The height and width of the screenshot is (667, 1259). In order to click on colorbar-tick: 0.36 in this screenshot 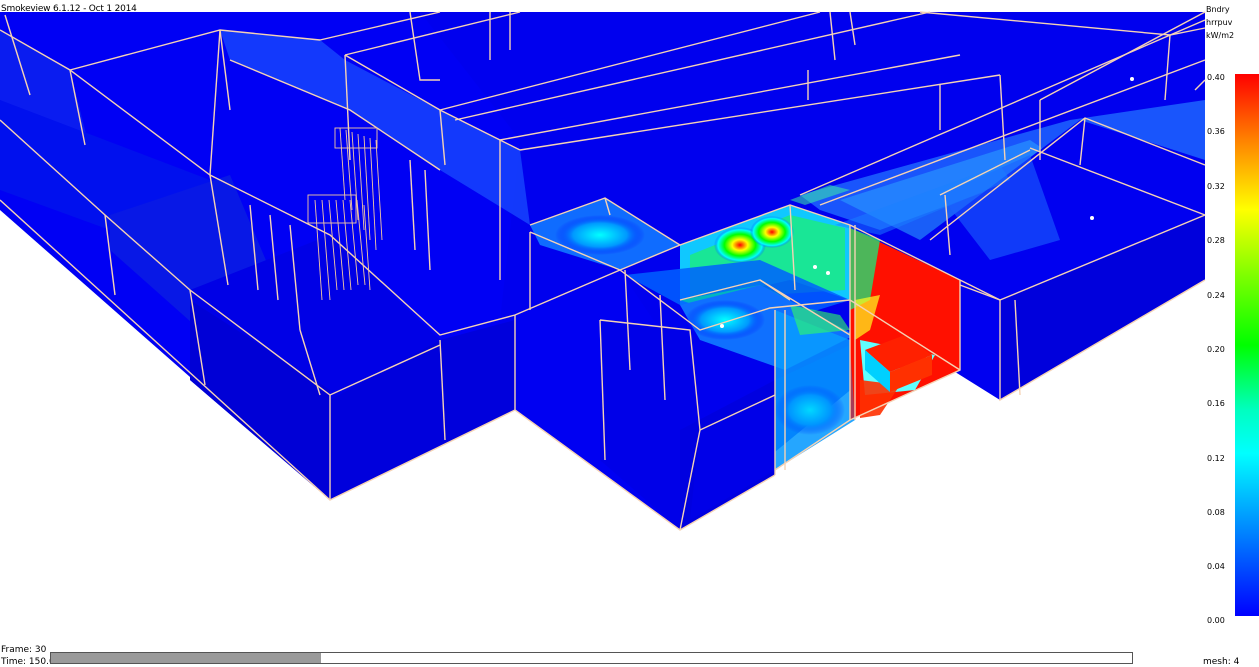, I will do `click(1216, 131)`.